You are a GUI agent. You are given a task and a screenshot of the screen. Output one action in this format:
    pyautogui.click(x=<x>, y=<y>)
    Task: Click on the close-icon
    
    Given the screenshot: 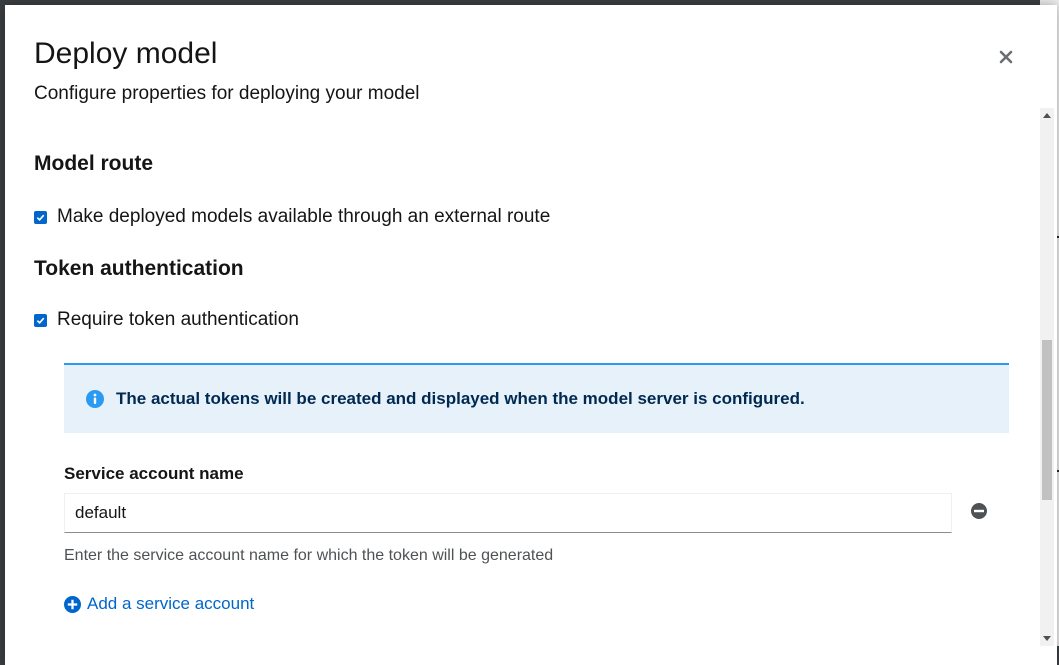 What is the action you would take?
    pyautogui.click(x=1006, y=57)
    